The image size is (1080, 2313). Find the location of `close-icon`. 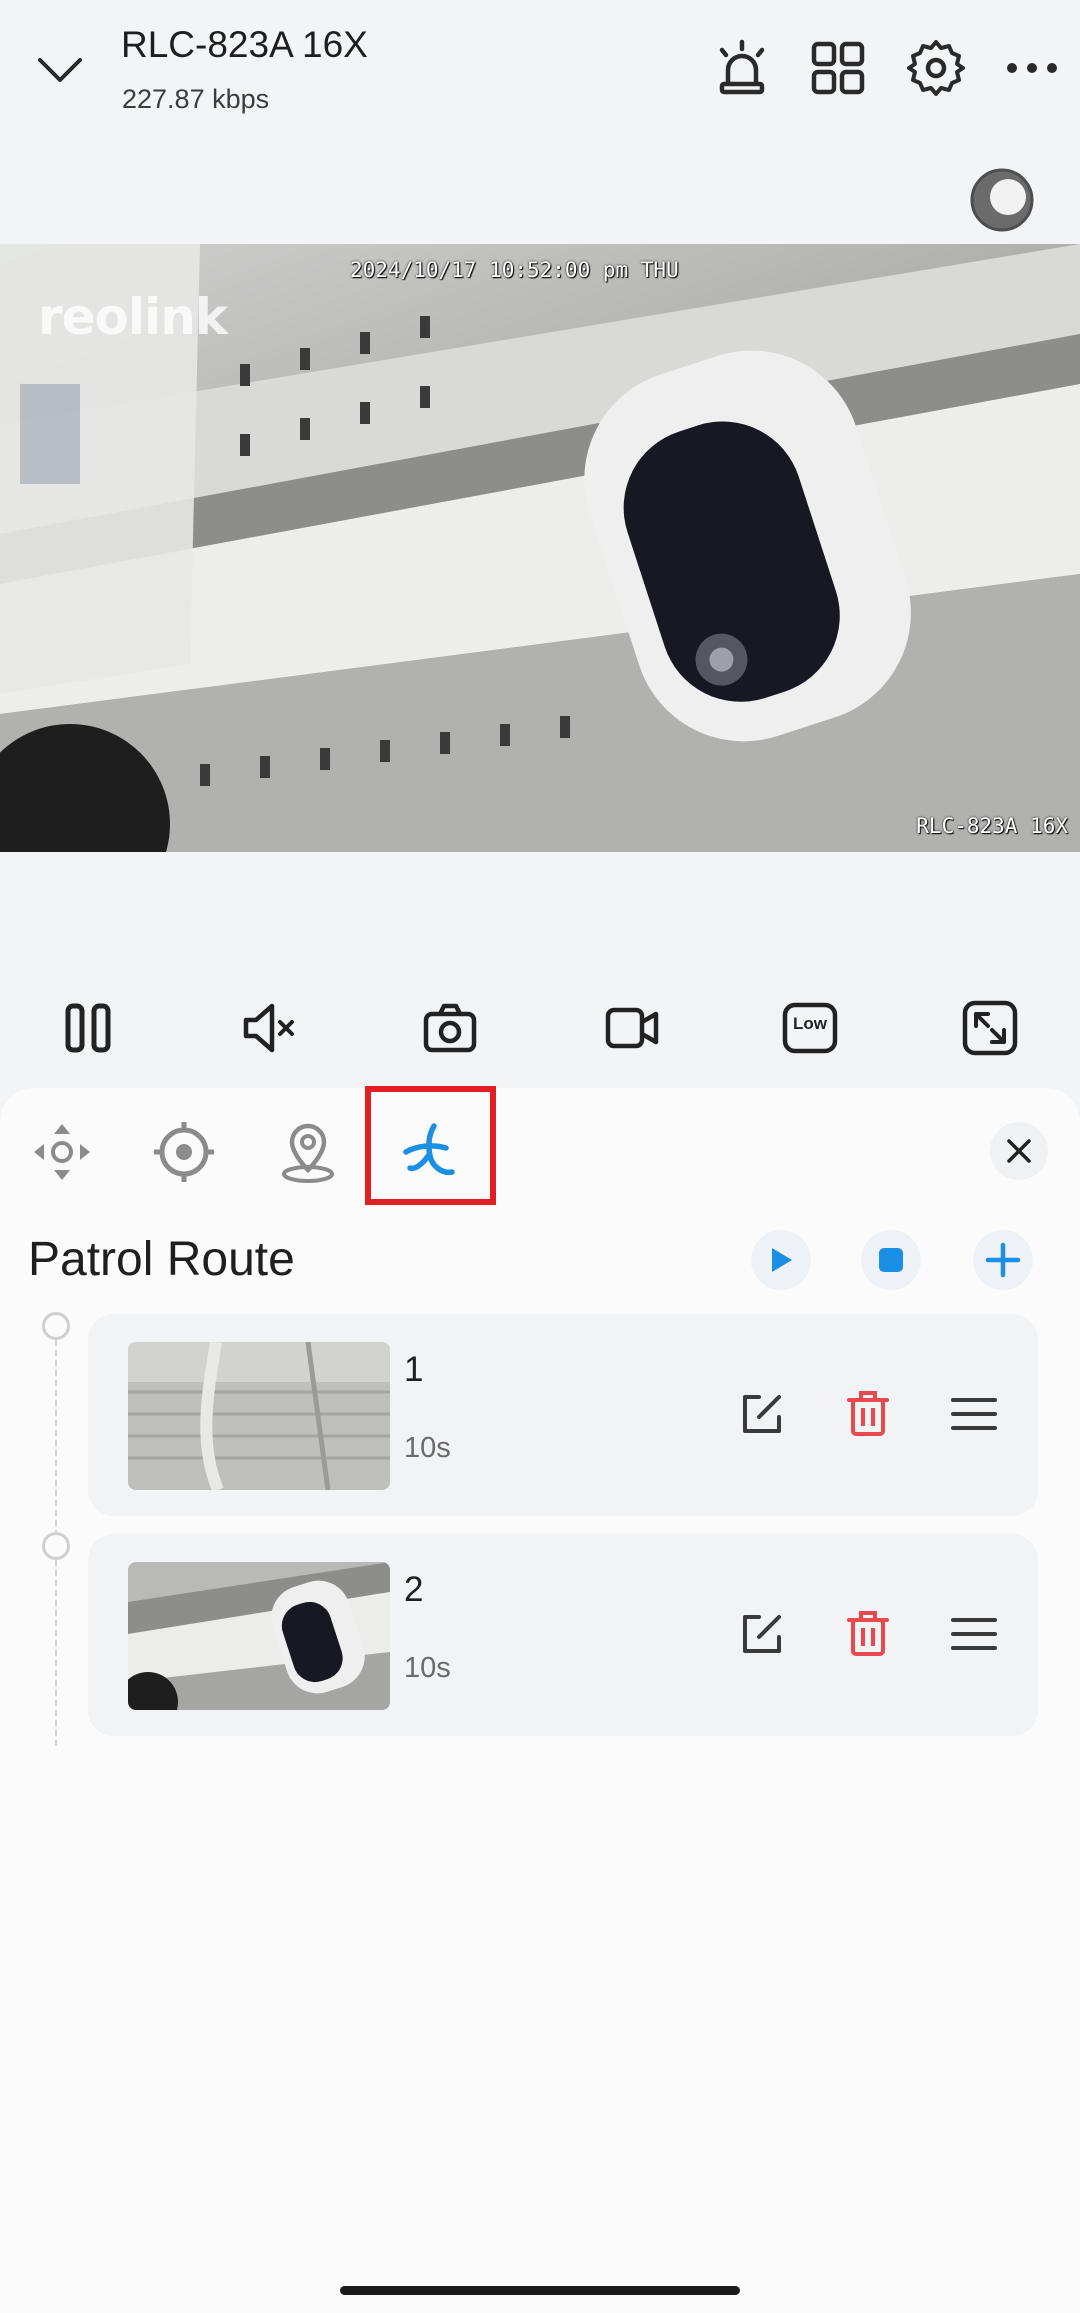

close-icon is located at coordinates (1019, 1151).